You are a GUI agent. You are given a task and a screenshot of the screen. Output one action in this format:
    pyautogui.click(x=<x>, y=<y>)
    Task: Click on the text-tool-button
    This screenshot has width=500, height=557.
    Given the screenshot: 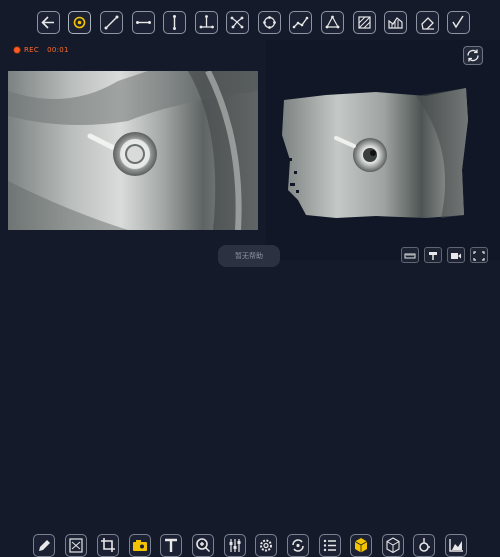 What is the action you would take?
    pyautogui.click(x=171, y=545)
    